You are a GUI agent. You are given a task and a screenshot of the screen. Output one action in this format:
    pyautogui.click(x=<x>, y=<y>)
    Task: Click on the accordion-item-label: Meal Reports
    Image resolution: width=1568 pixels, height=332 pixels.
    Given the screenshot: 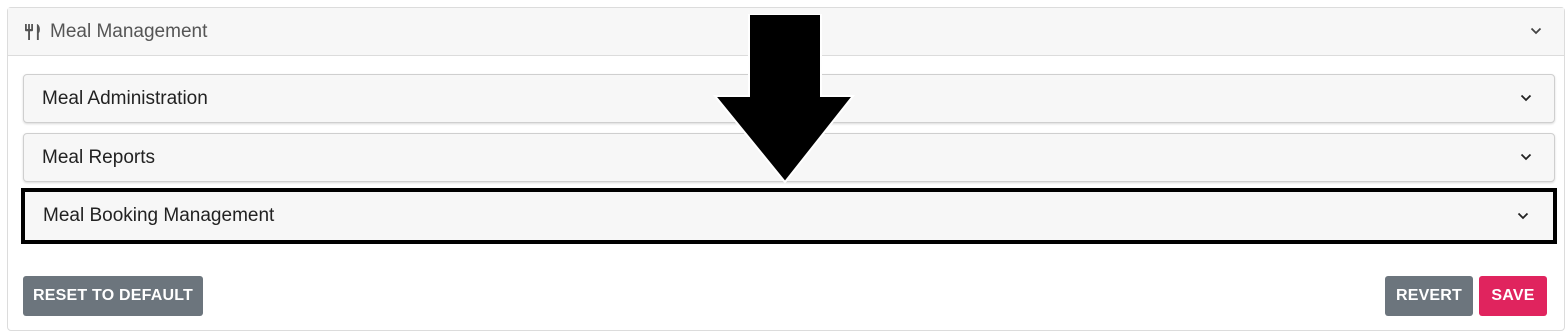 What is the action you would take?
    pyautogui.click(x=98, y=157)
    